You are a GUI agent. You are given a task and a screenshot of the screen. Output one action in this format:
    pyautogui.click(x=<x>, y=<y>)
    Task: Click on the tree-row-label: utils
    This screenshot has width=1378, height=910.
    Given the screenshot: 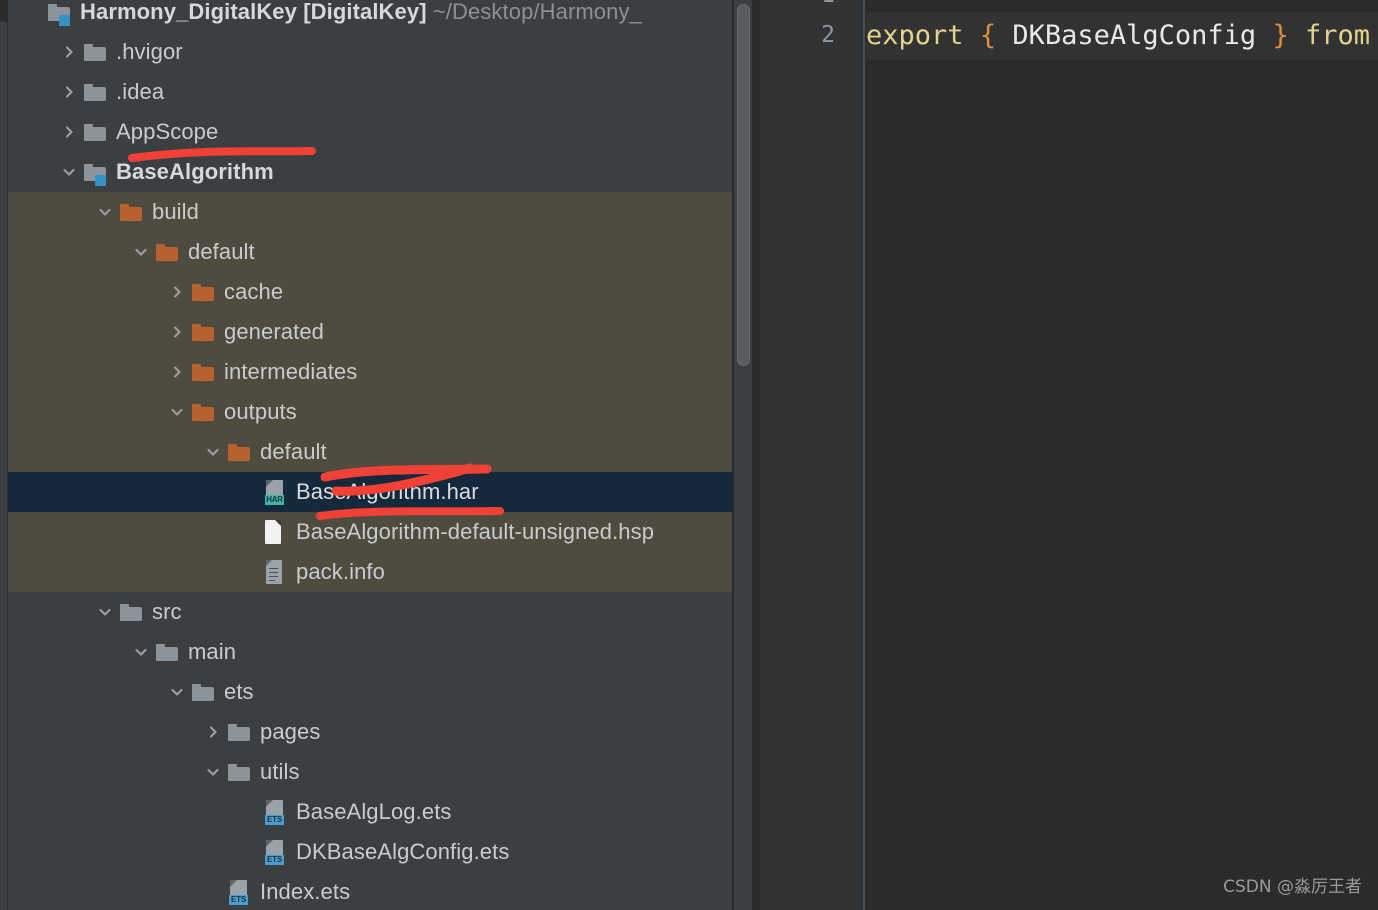 What is the action you would take?
    pyautogui.click(x=280, y=771)
    